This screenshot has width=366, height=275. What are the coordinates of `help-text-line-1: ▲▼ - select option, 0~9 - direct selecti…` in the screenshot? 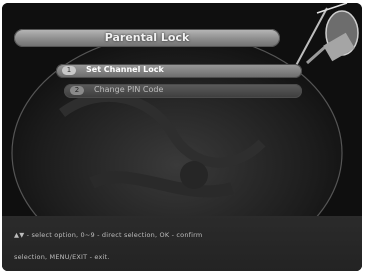 It's located at (108, 235).